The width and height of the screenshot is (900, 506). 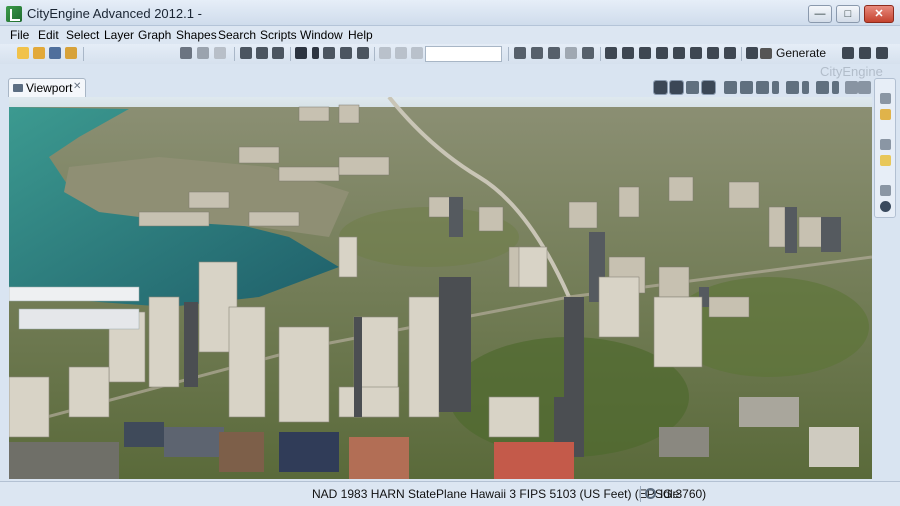 I want to click on status-separator, so click(x=640, y=494).